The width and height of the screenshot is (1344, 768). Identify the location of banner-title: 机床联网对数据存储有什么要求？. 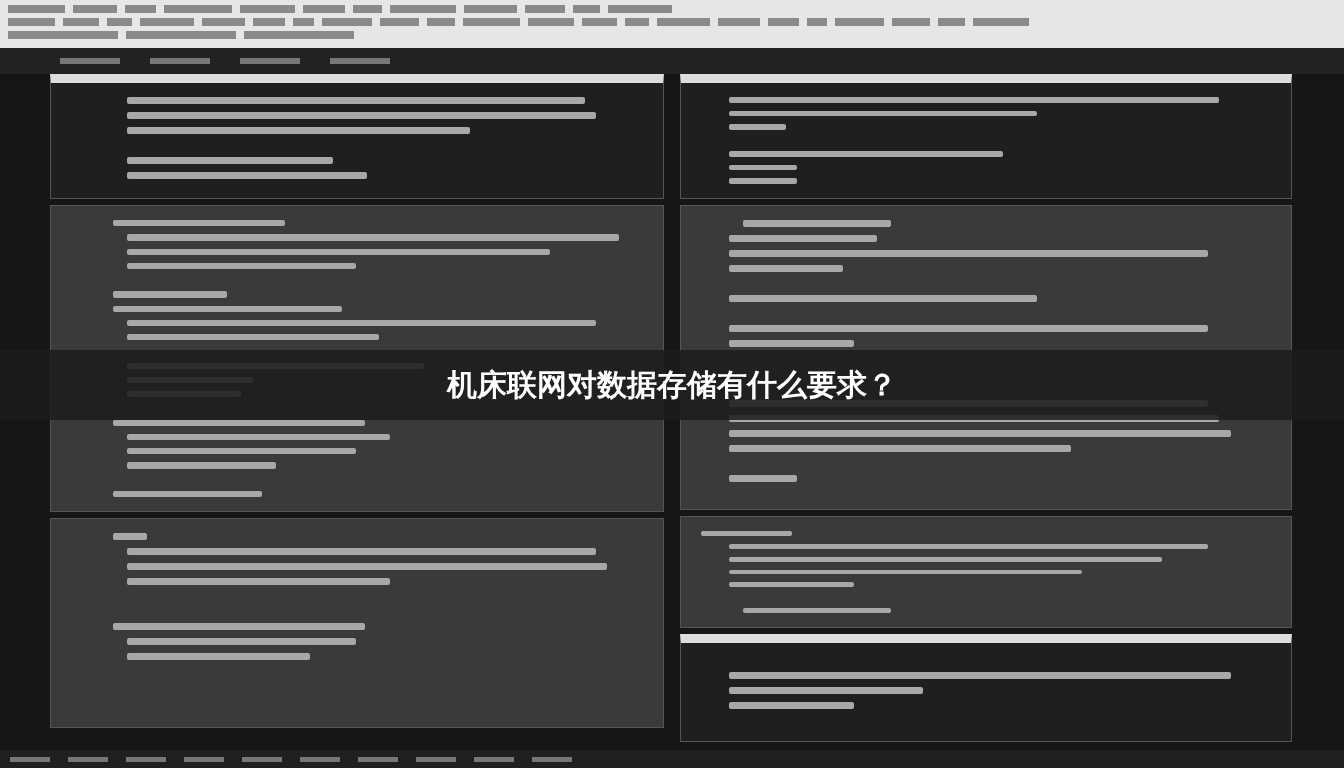
(672, 384).